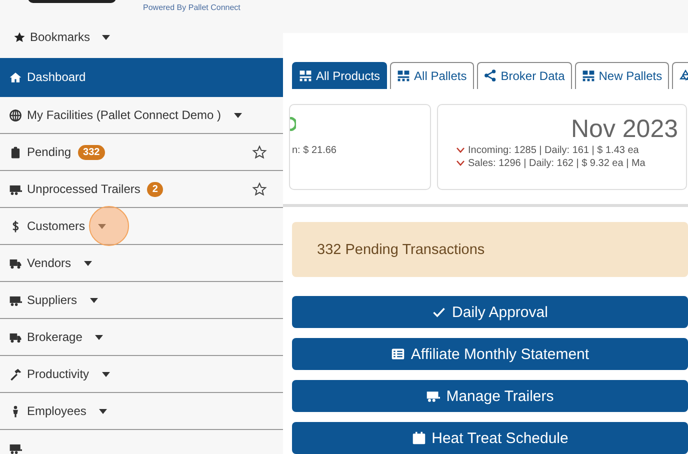 The height and width of the screenshot is (454, 688). What do you see at coordinates (553, 150) in the screenshot?
I see `stat-text: Incoming: 1285 | Daily: 161 | $ 1.43 ea` at bounding box center [553, 150].